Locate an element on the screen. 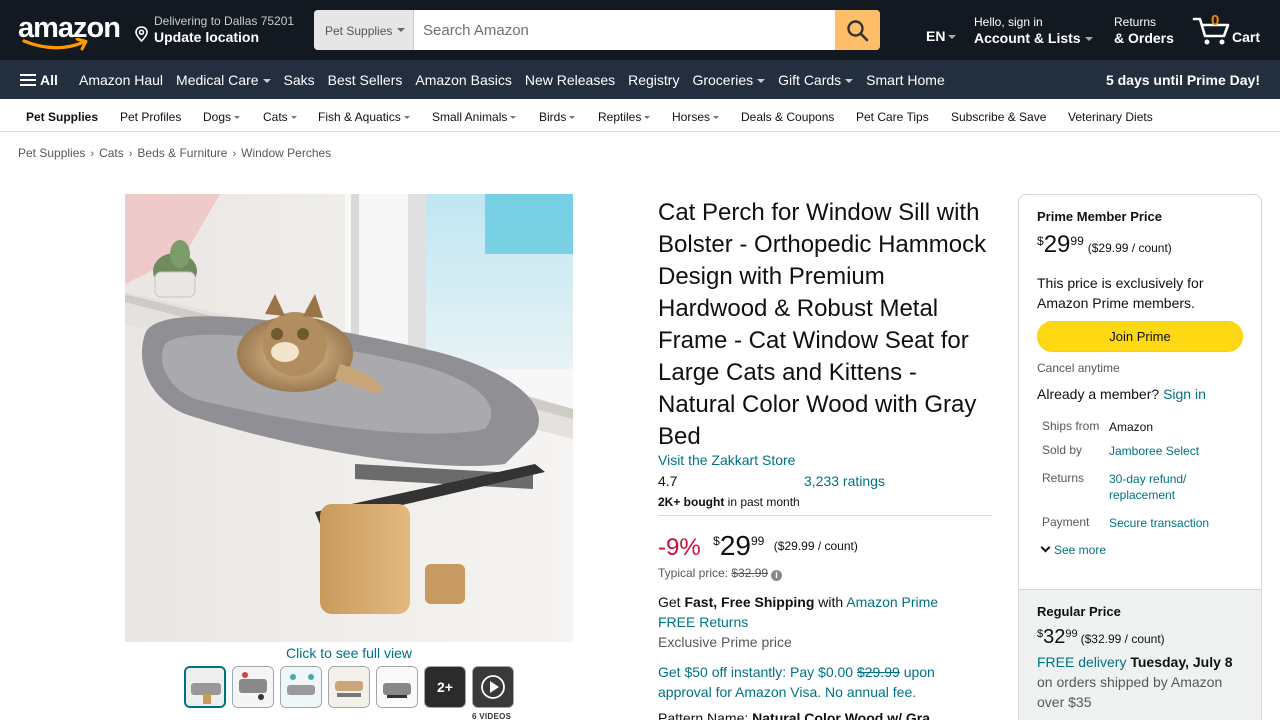 This screenshot has height=720, width=1280. fast-free-shipping: Fast, Free Shipping is located at coordinates (749, 602).